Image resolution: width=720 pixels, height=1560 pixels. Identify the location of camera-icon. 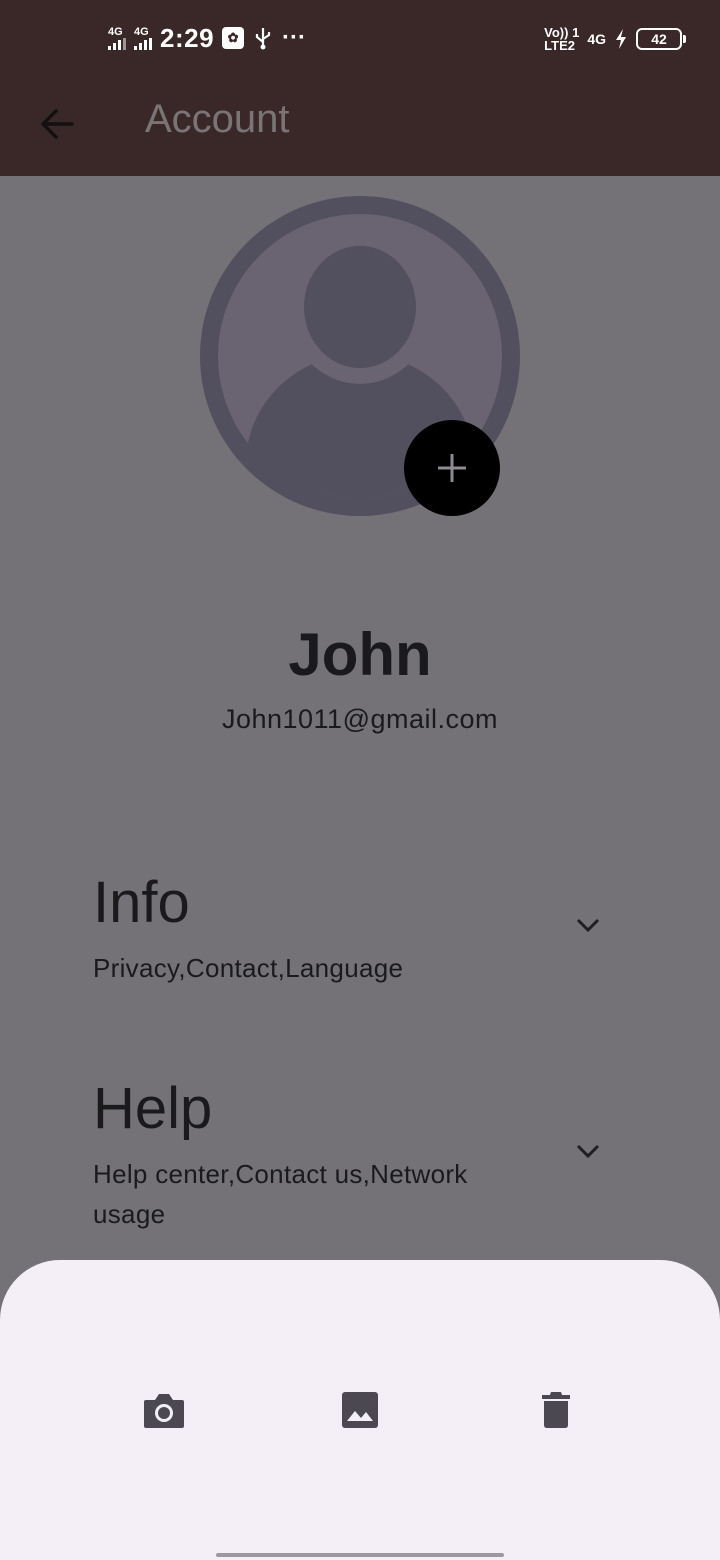
(164, 1411).